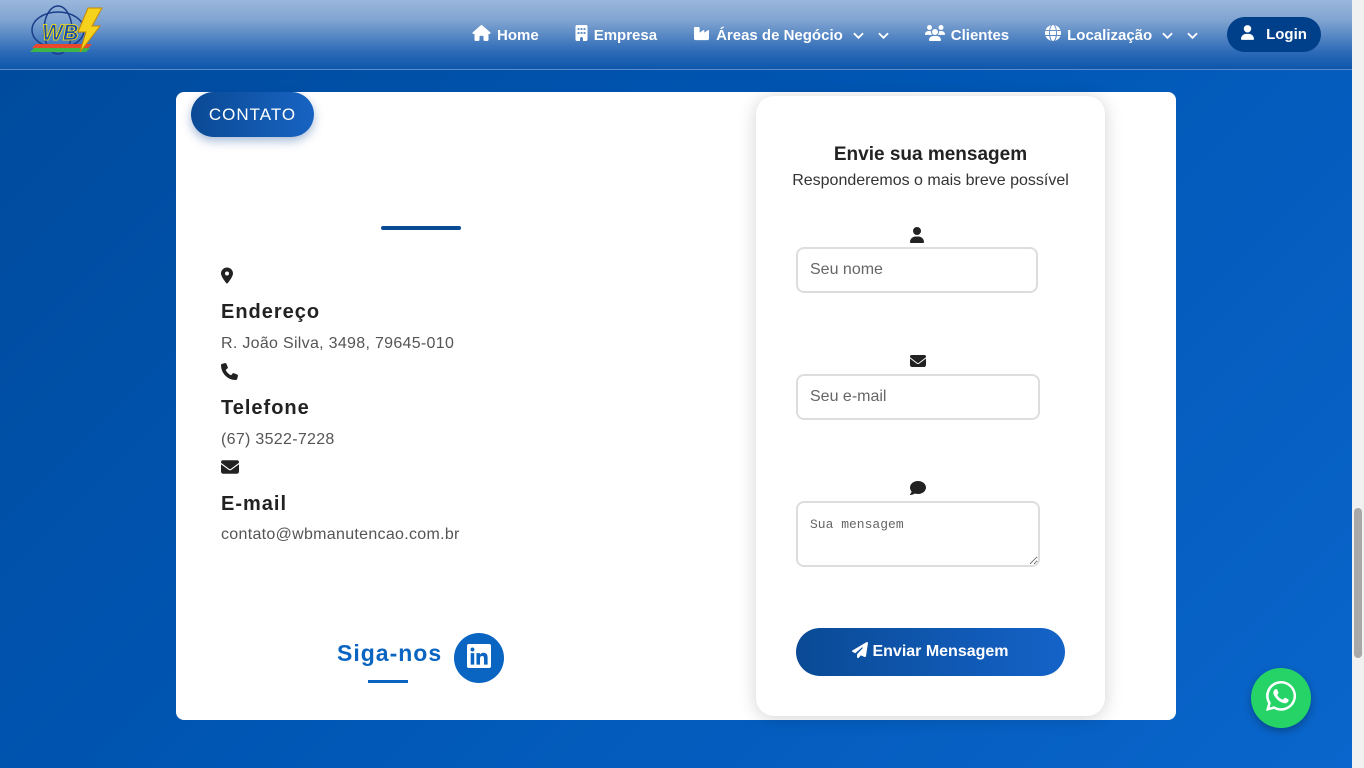  I want to click on svg-text: WB, so click(60, 32).